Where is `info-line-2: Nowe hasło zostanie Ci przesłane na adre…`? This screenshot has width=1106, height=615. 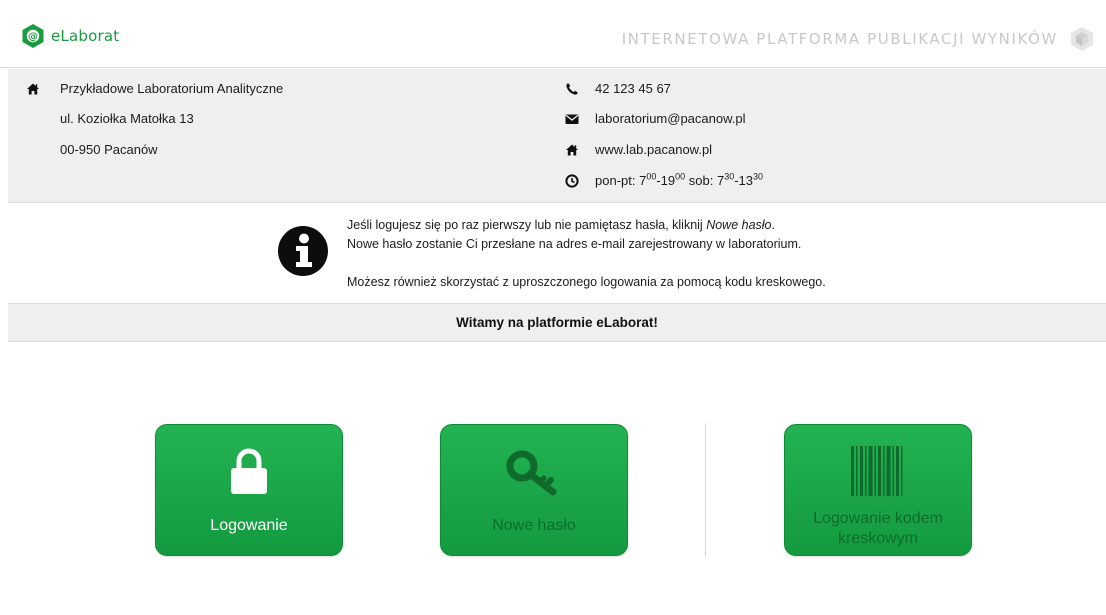 info-line-2: Nowe hasło zostanie Ci przesłane na adre… is located at coordinates (574, 244).